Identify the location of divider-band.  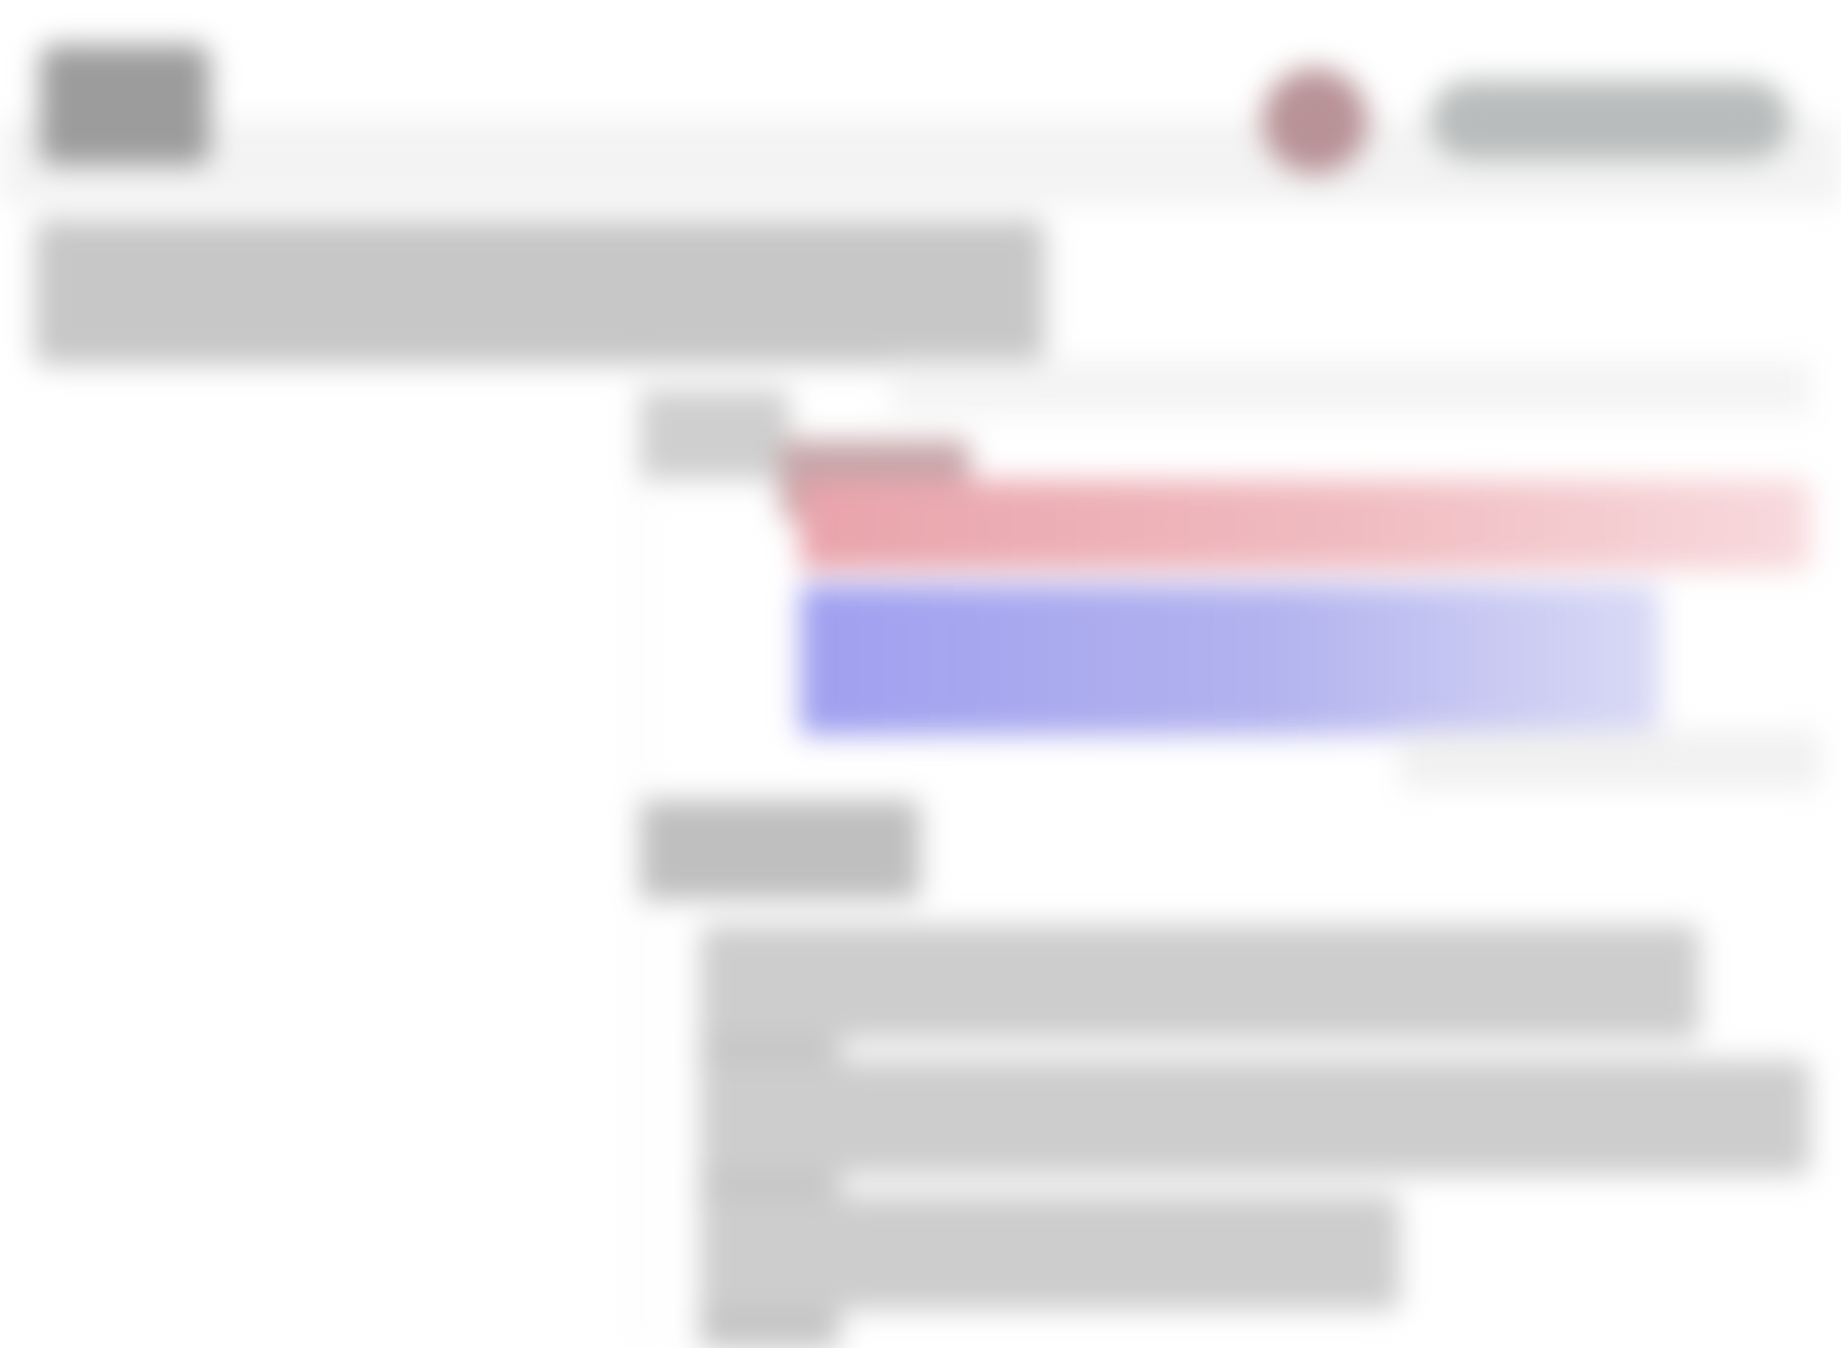
(1610, 760).